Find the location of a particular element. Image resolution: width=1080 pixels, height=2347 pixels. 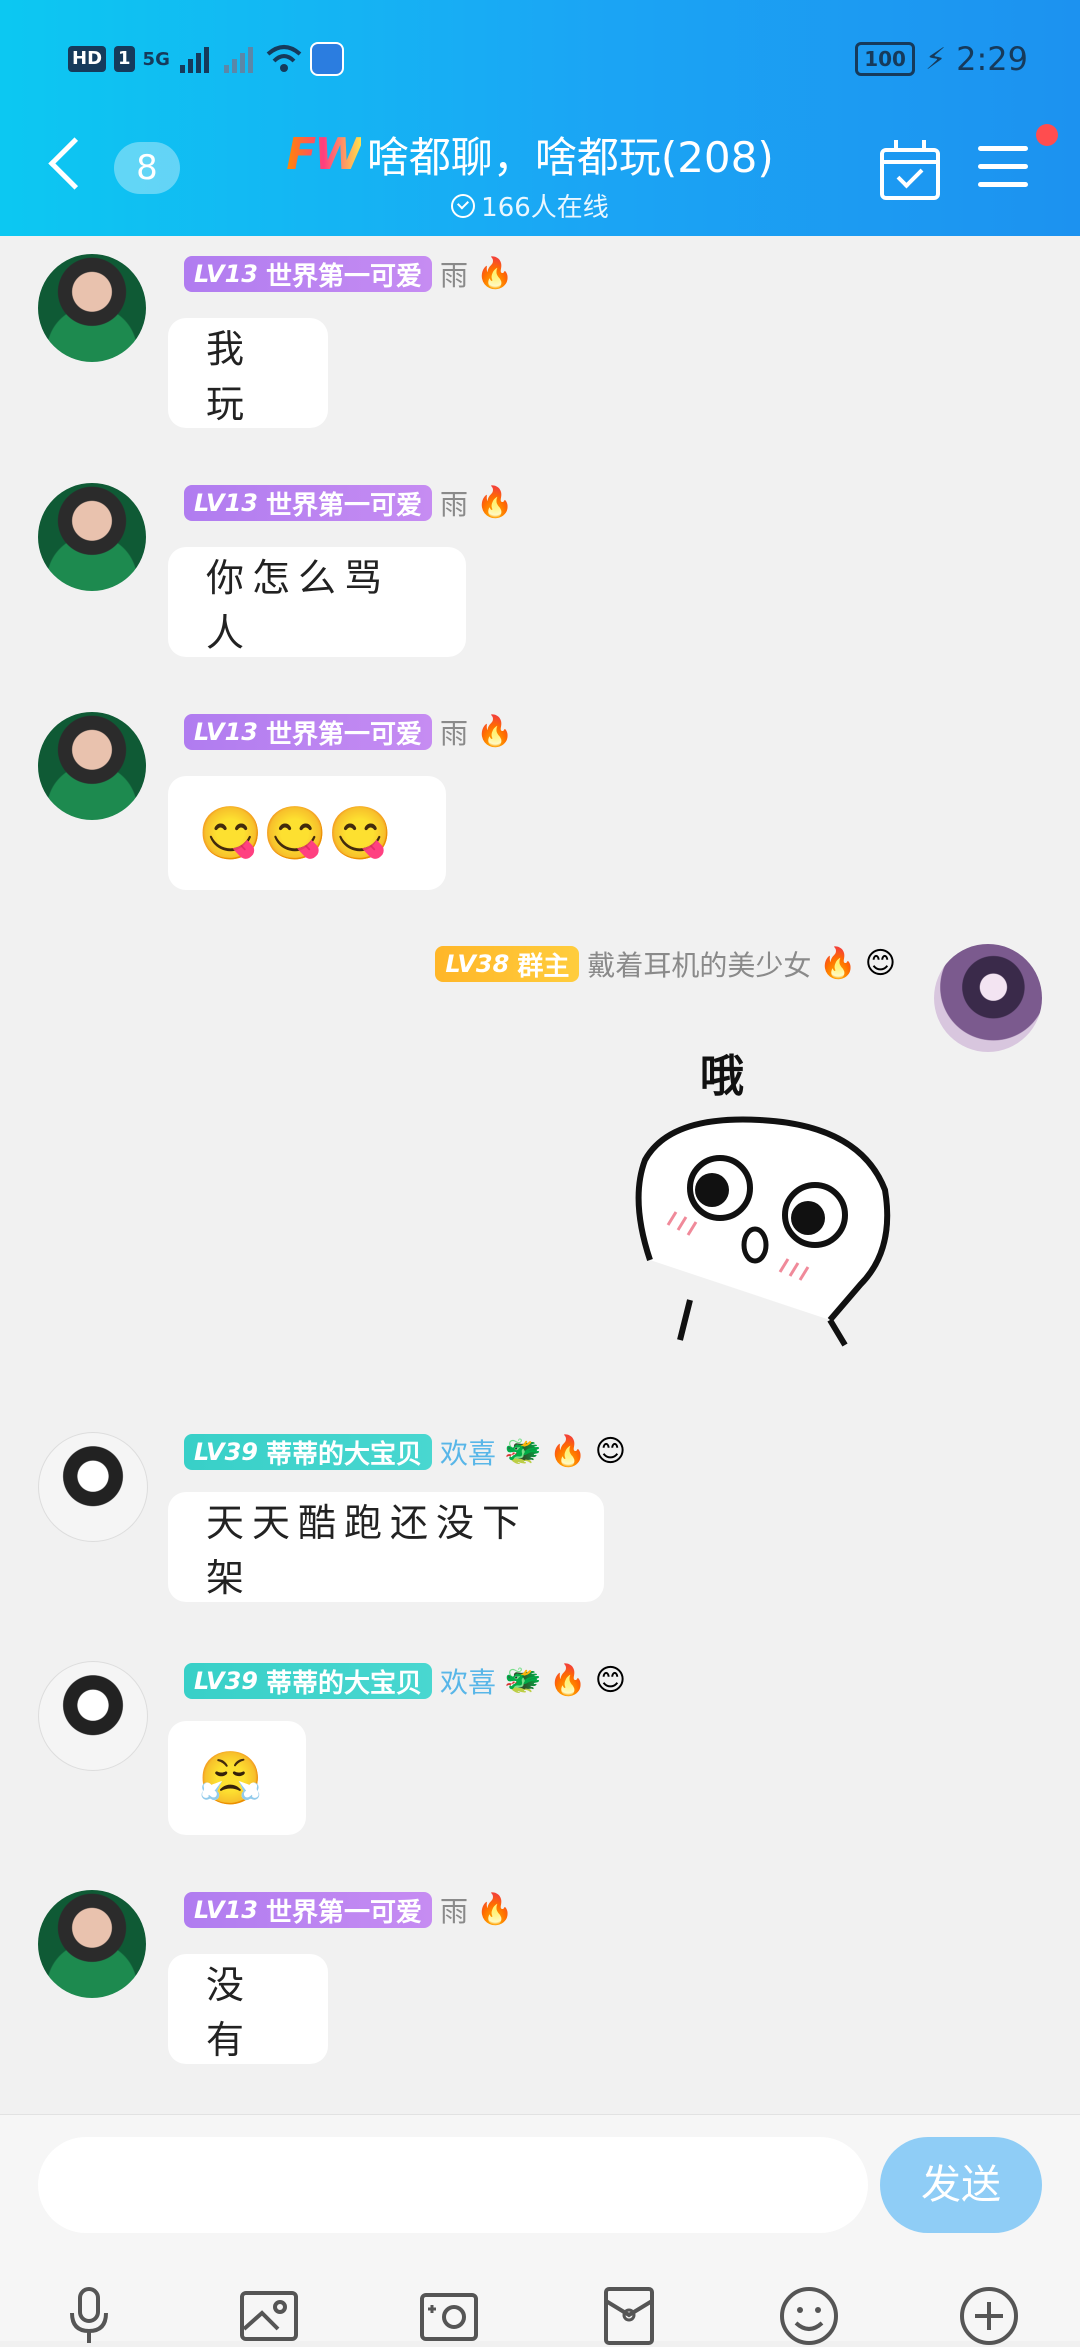

sender-meta: LV38 群主 戴着耳机的美少女 🔥 😊 is located at coordinates (665, 964).